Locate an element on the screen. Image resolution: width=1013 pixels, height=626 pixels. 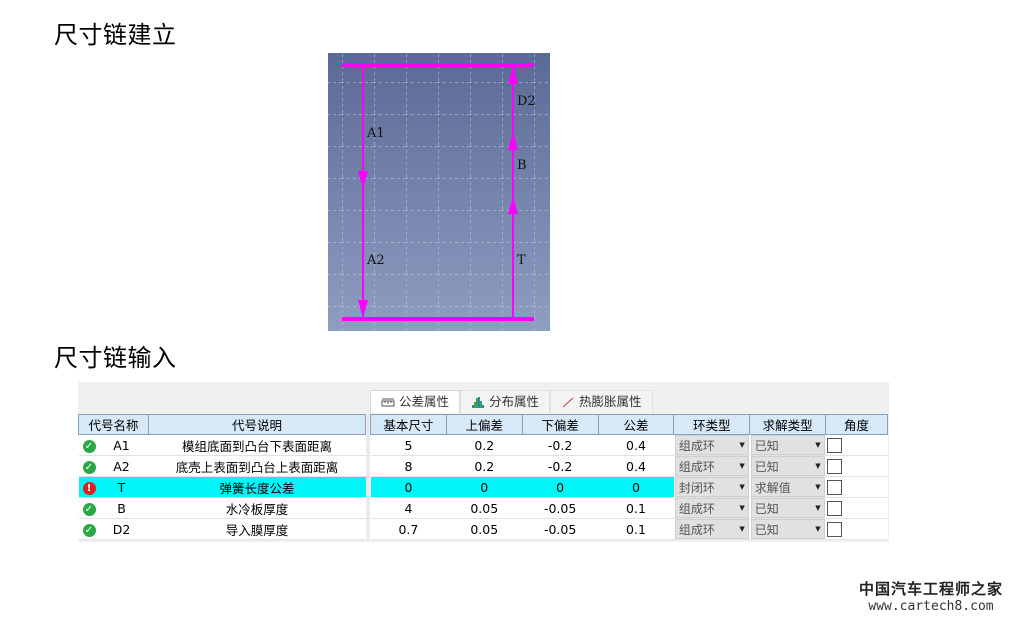
table-row: ✓ A2 底壳上表面到凸台上表面距离 is located at coordinates (222, 466).